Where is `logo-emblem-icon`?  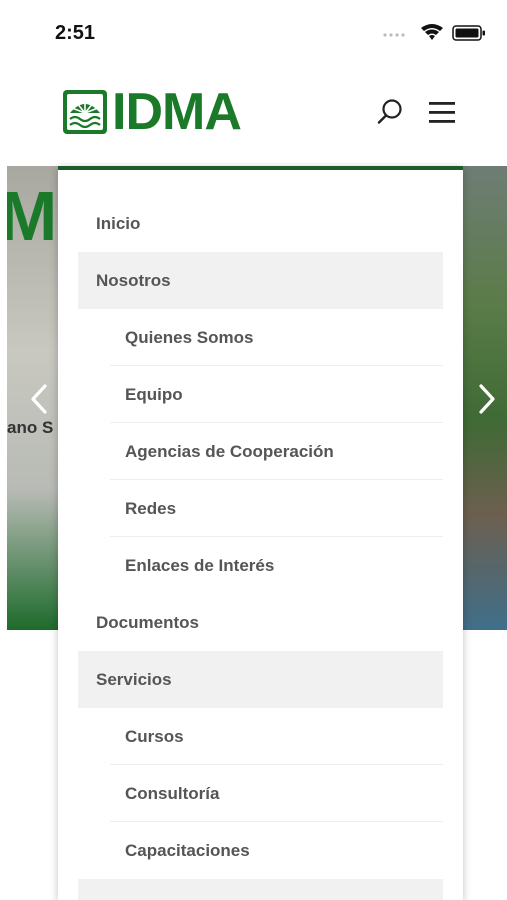 logo-emblem-icon is located at coordinates (85, 112).